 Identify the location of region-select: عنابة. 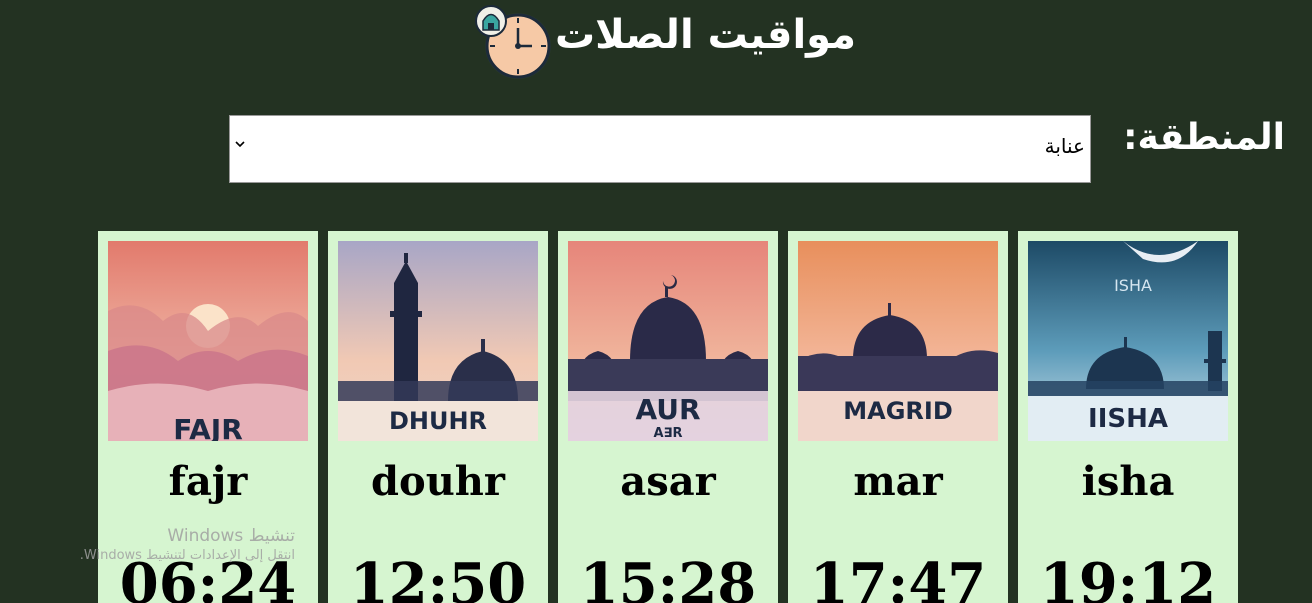
(660, 149).